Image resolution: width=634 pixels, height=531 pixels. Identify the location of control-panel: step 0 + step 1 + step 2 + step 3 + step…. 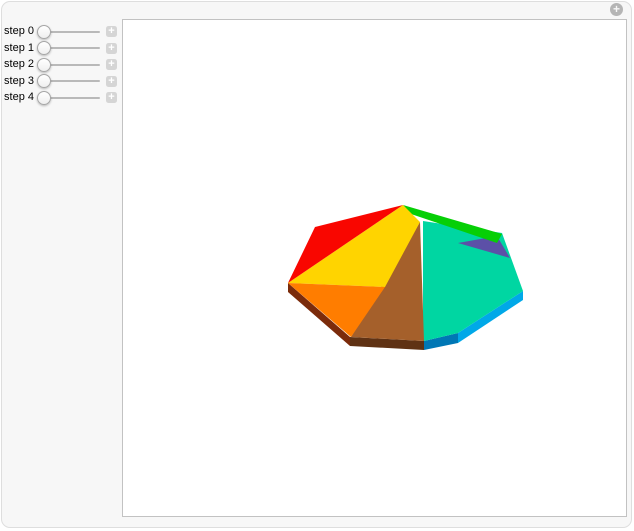
(60, 66).